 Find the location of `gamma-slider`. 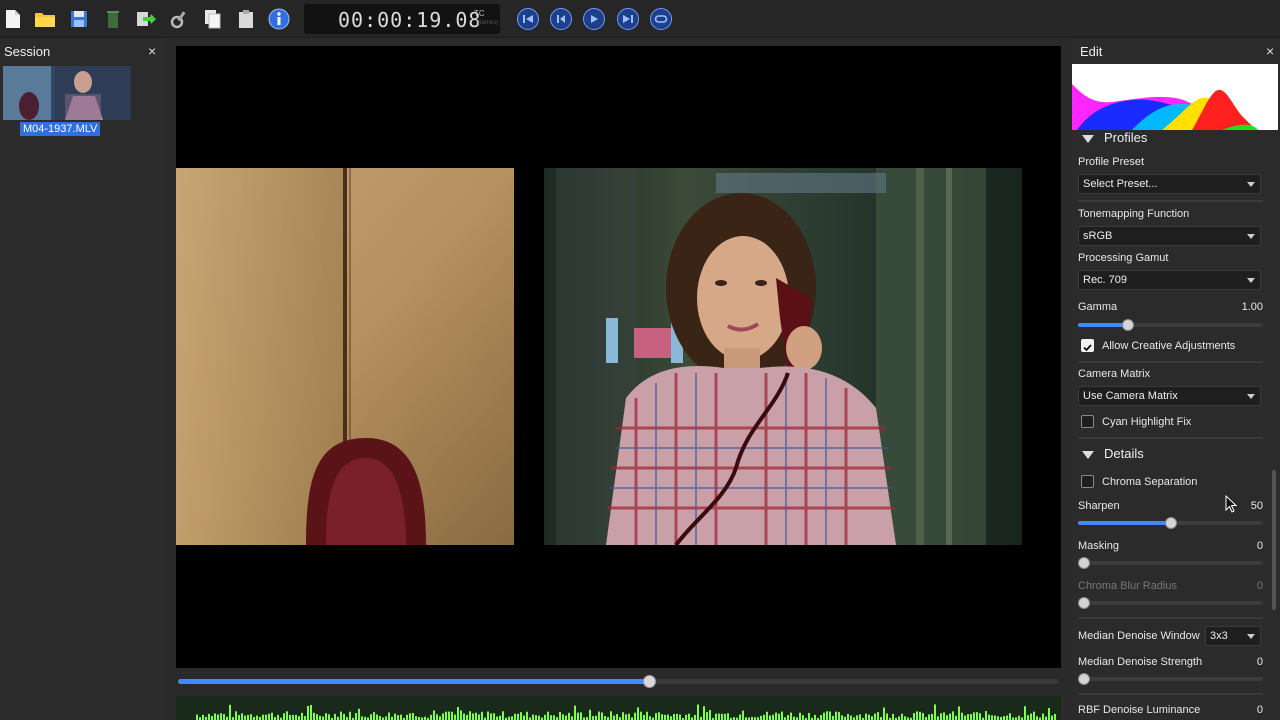

gamma-slider is located at coordinates (1170, 325).